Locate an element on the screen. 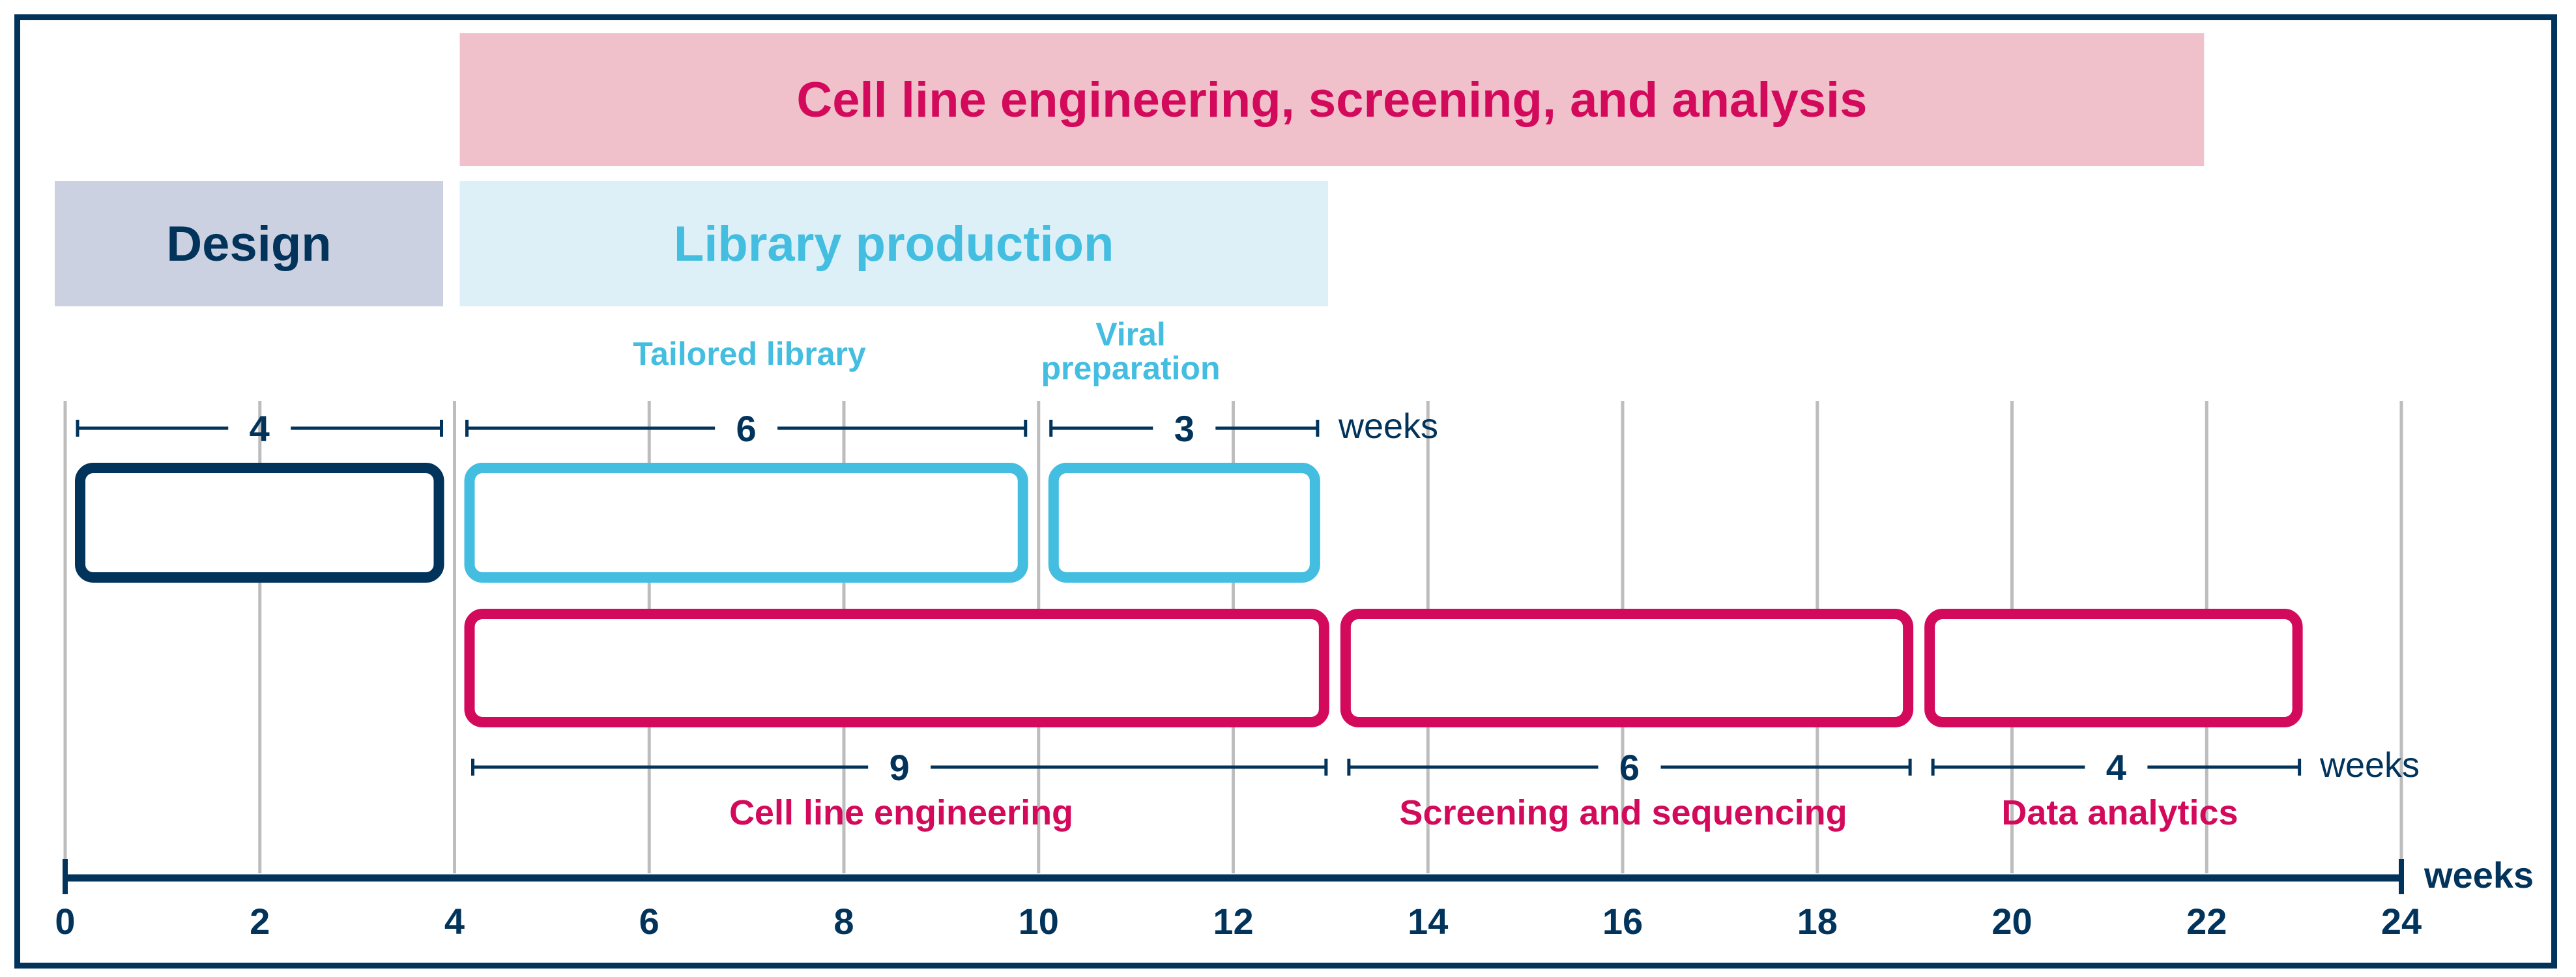  bottom-row-unit-label: weeks is located at coordinates (2369, 765).